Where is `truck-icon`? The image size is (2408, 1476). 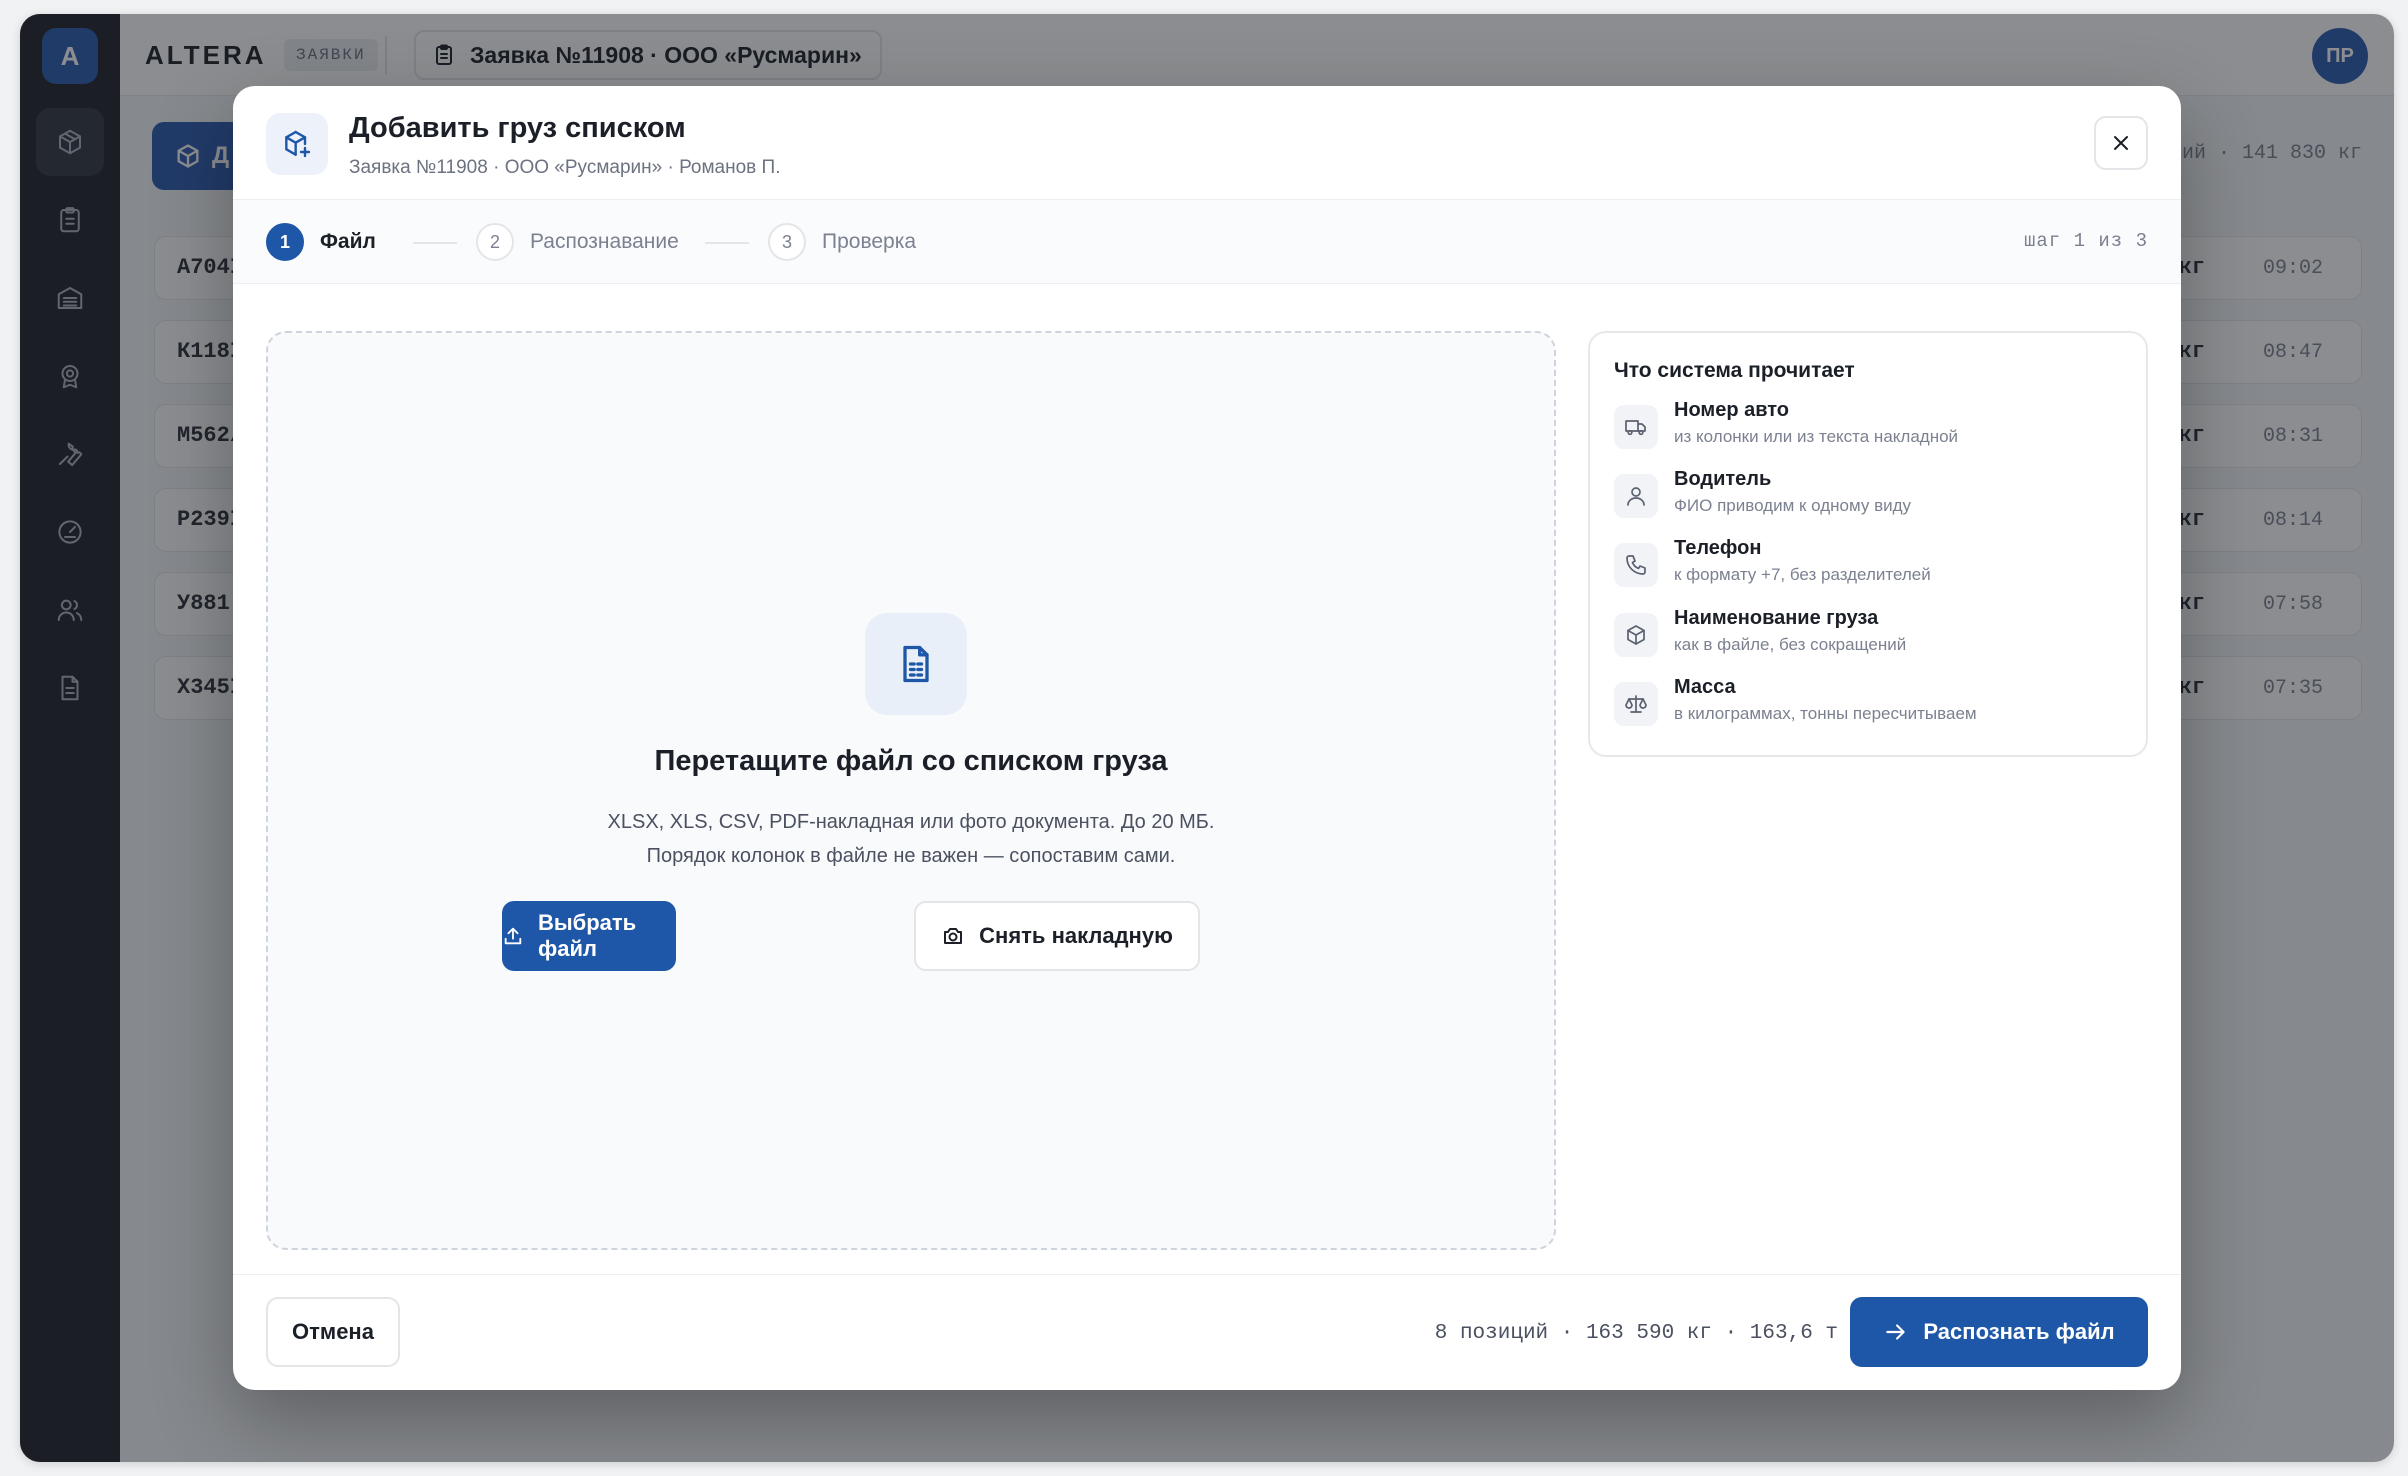 truck-icon is located at coordinates (1636, 427).